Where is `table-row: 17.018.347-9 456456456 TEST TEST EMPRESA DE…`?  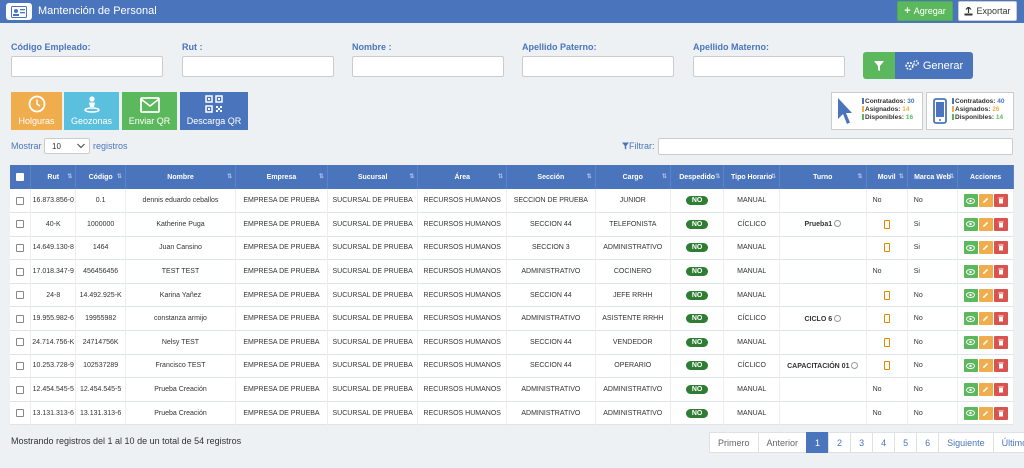
table-row: 17.018.347-9 456456456 TEST TEST EMPRESA DE… is located at coordinates (512, 271).